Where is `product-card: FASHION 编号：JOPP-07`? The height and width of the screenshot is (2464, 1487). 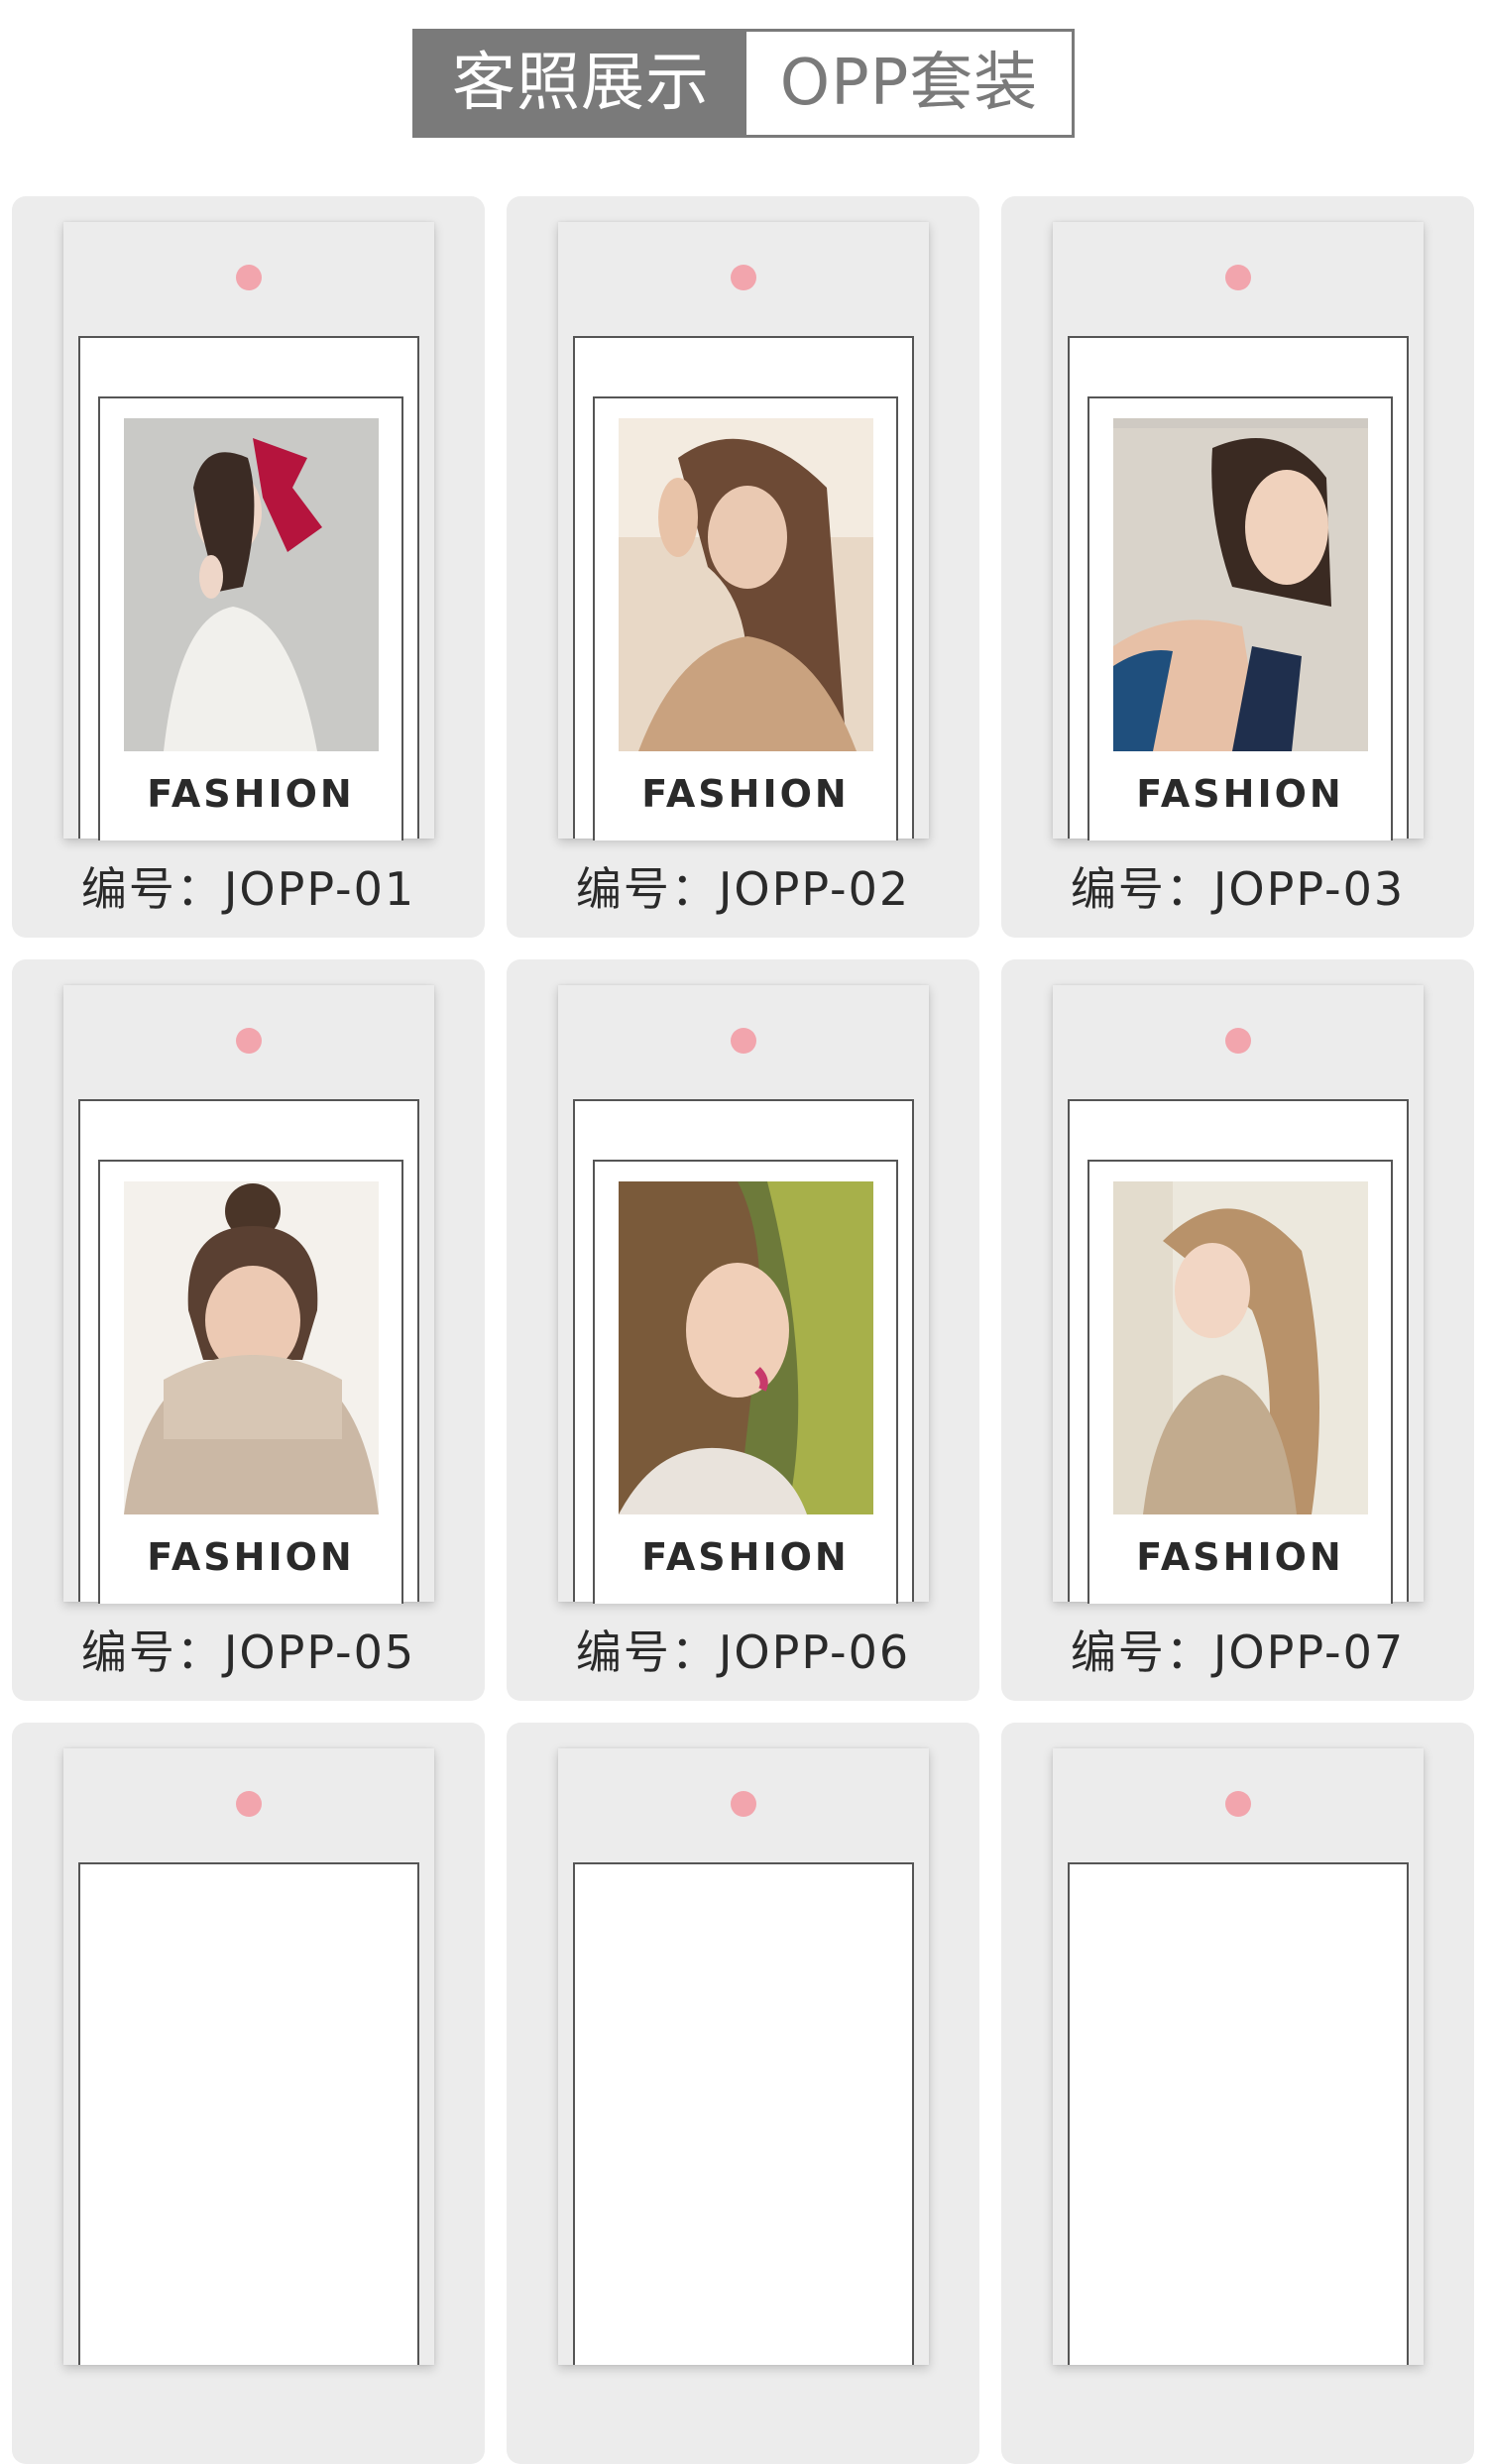 product-card: FASHION 编号：JOPP-07 is located at coordinates (1237, 1330).